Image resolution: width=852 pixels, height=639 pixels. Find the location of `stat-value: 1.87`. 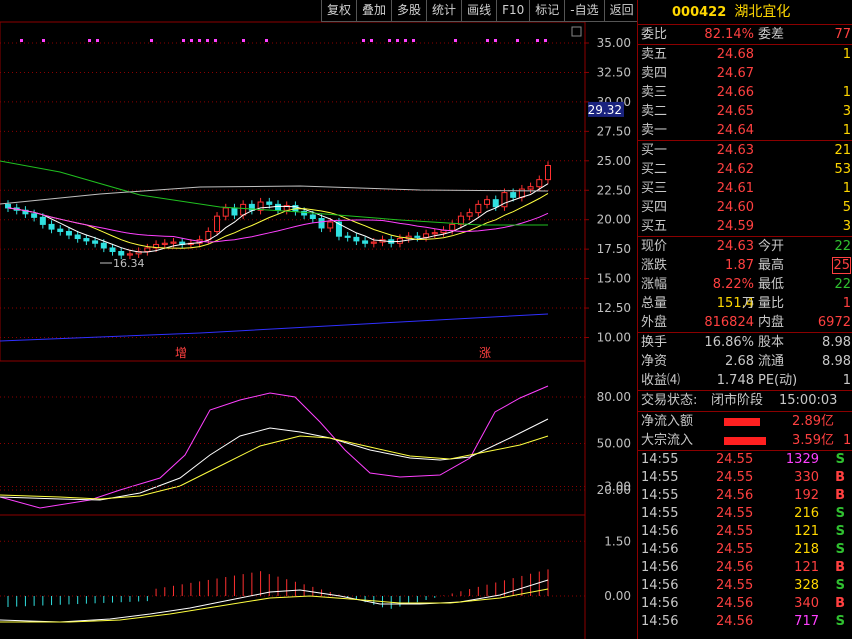

stat-value: 1.87 is located at coordinates (739, 265).